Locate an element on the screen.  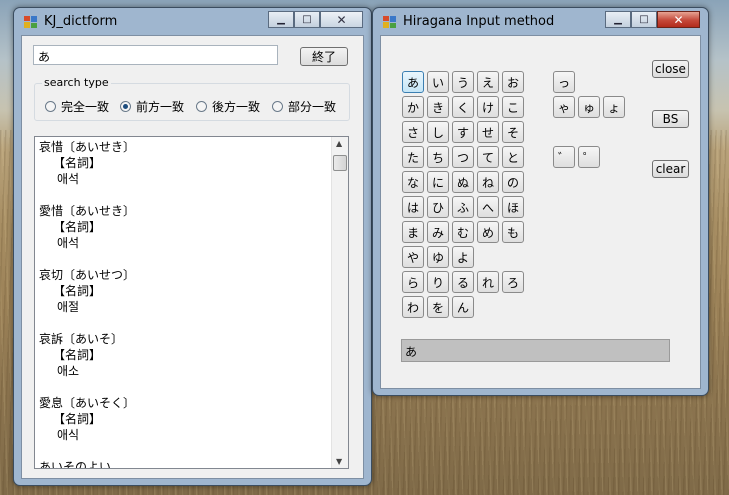
kana-key-label: は is located at coordinates (412, 207).